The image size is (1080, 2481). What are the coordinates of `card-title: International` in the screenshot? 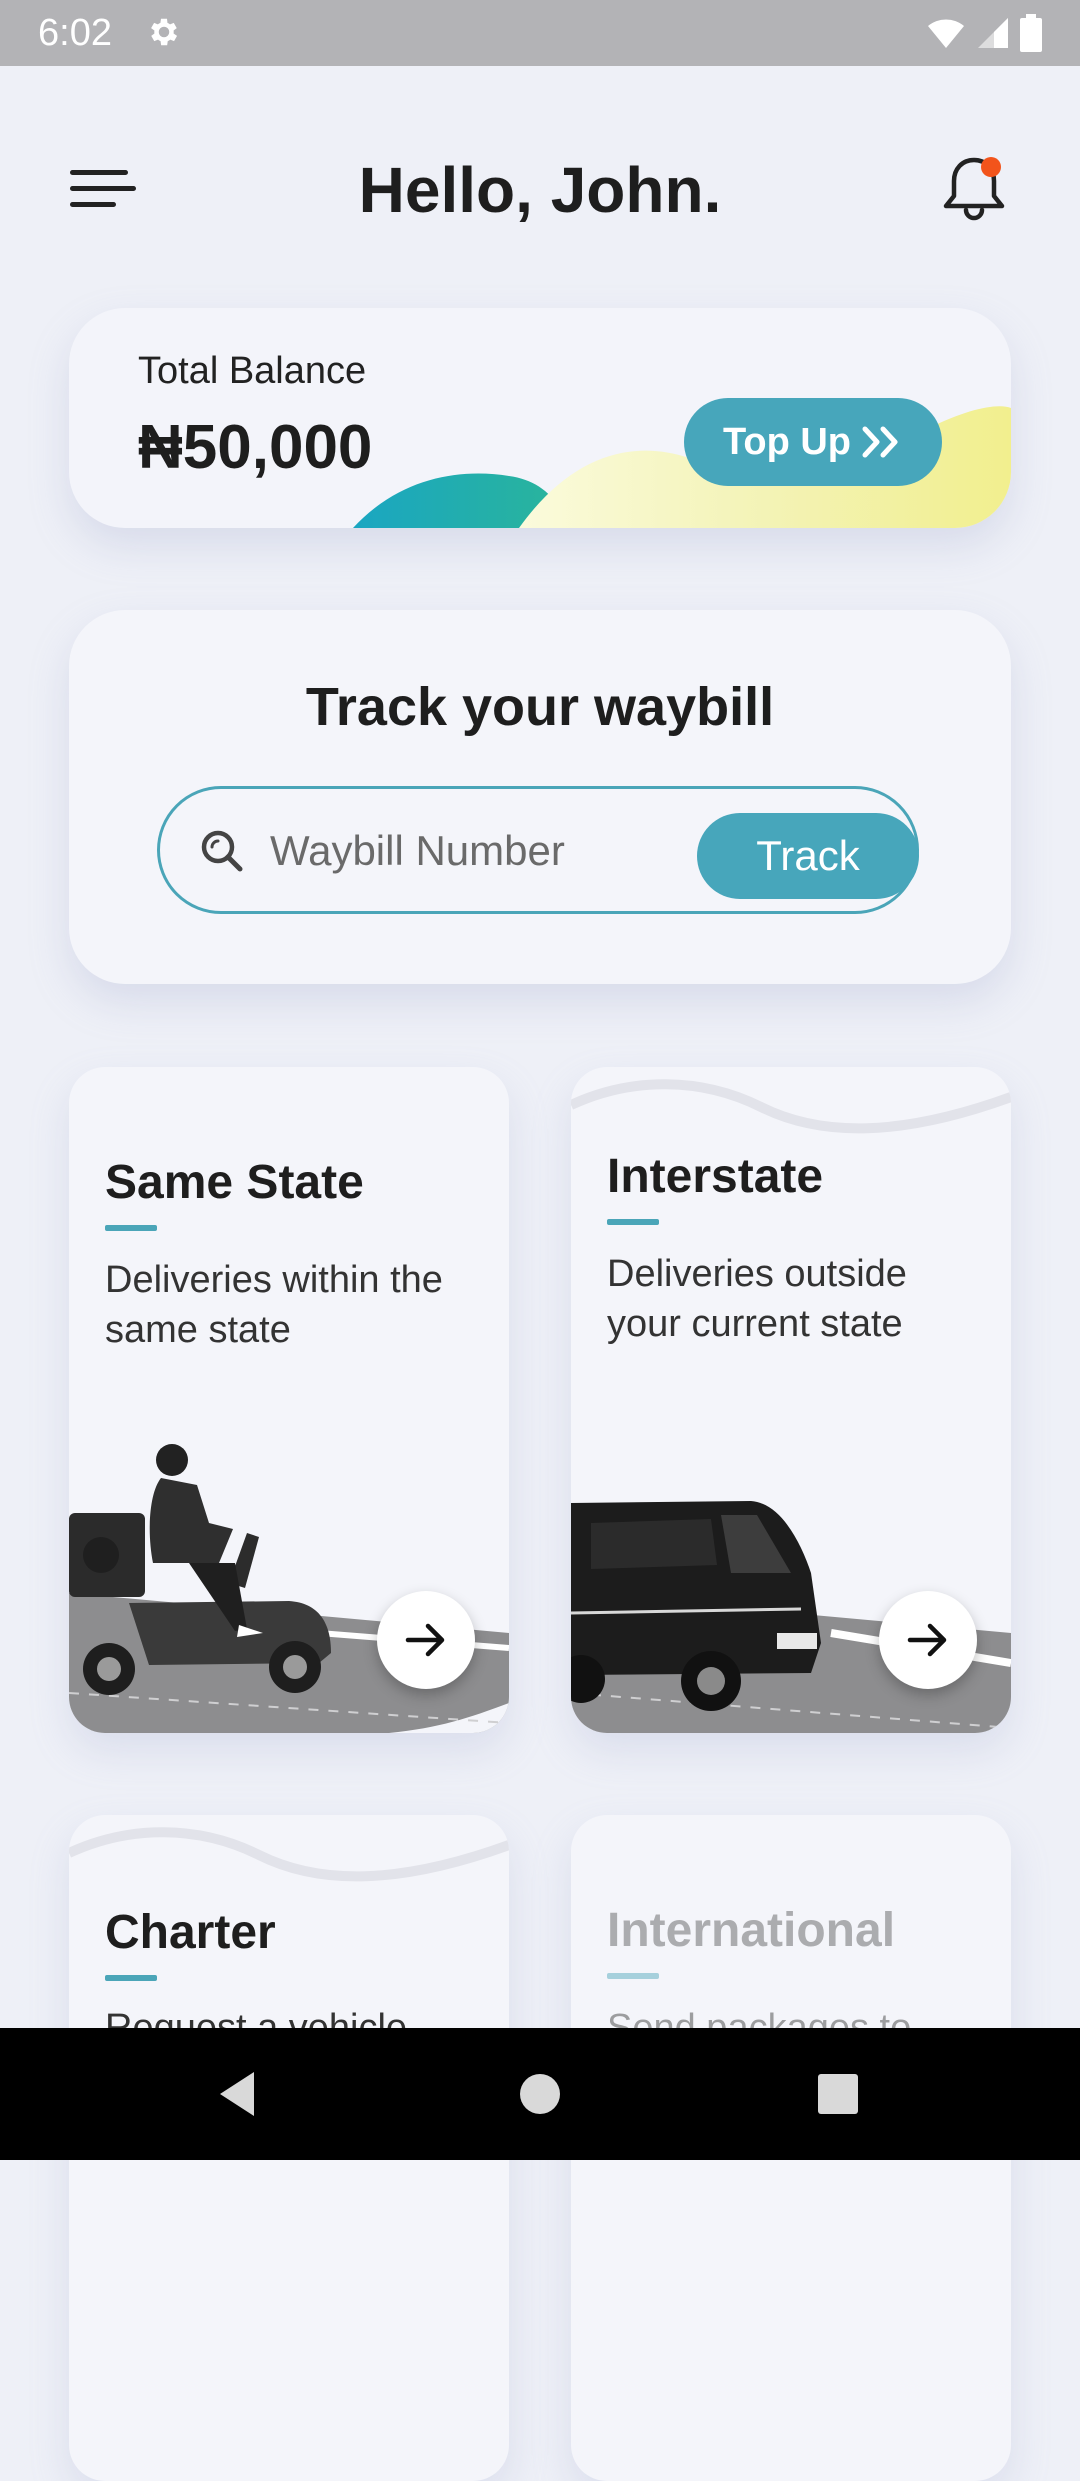 It's located at (751, 1930).